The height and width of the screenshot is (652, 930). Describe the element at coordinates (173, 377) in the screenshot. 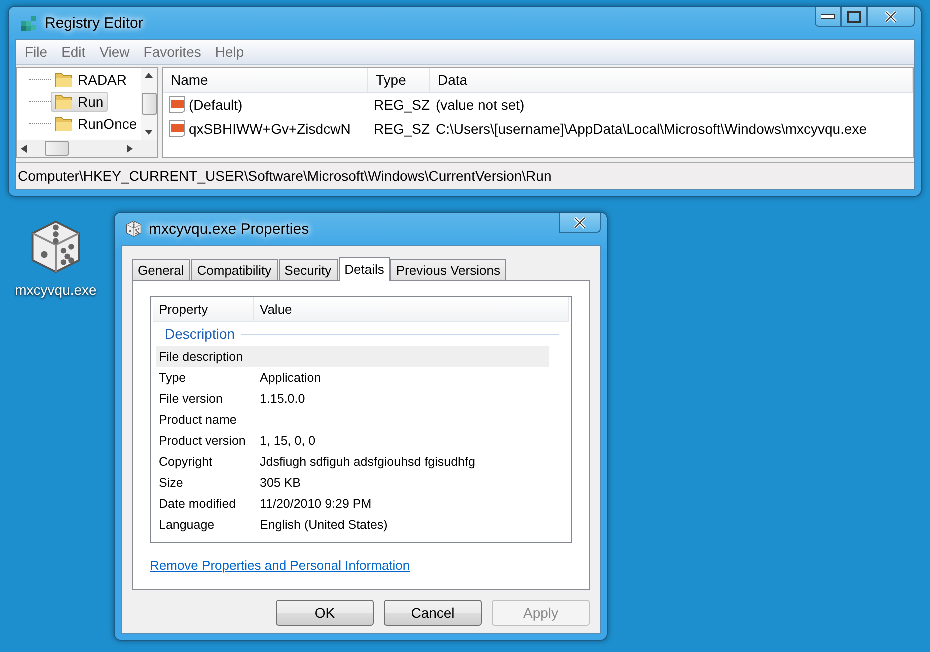

I see `property-cell-text: Type` at that location.